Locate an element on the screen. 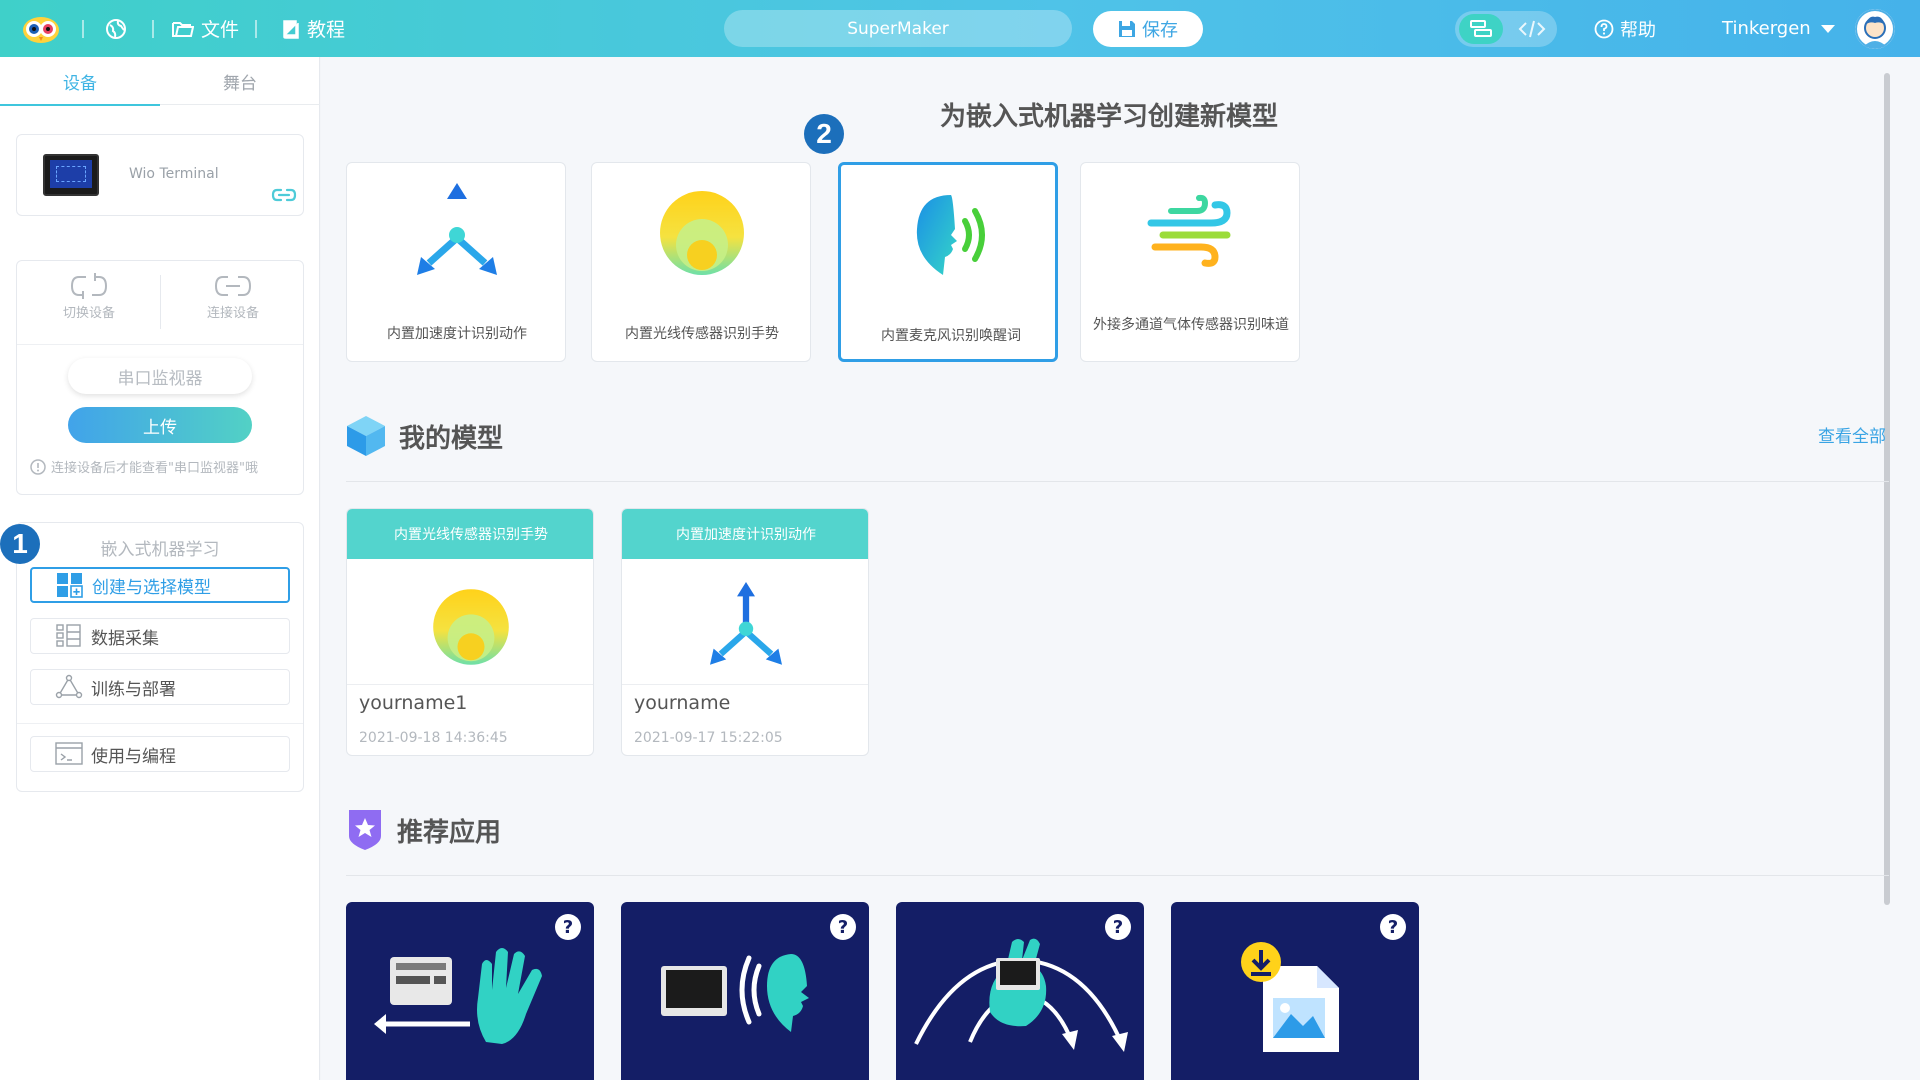 The height and width of the screenshot is (1080, 1920). data-collection-item: 数据采集 is located at coordinates (160, 636).